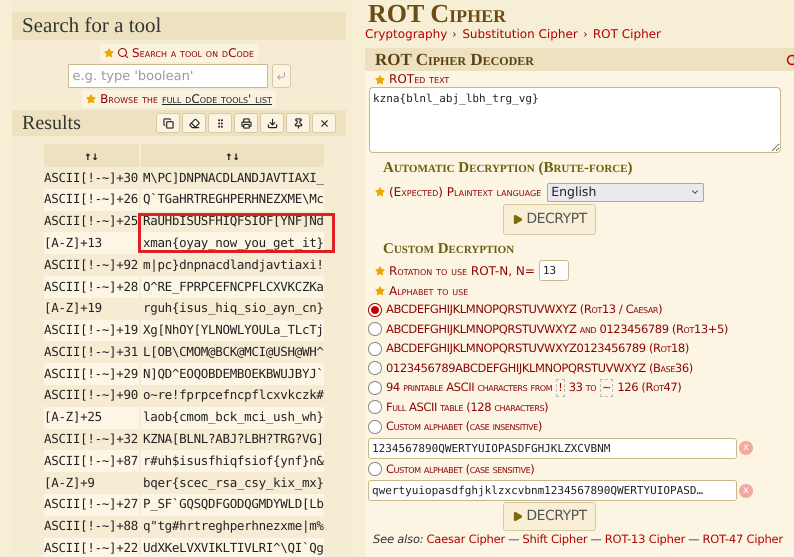 The width and height of the screenshot is (794, 557). Describe the element at coordinates (437, 13) in the screenshot. I see `page-title: ROT Cipher` at that location.